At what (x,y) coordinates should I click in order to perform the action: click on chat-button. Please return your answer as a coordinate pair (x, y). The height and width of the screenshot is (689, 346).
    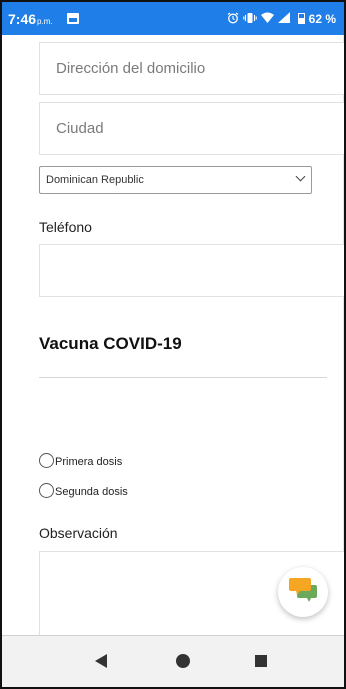
    Looking at the image, I should click on (303, 592).